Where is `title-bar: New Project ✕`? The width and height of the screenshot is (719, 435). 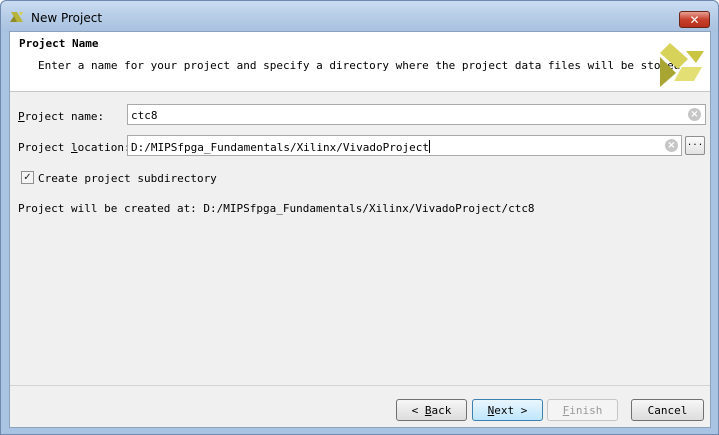 title-bar: New Project ✕ is located at coordinates (359, 16).